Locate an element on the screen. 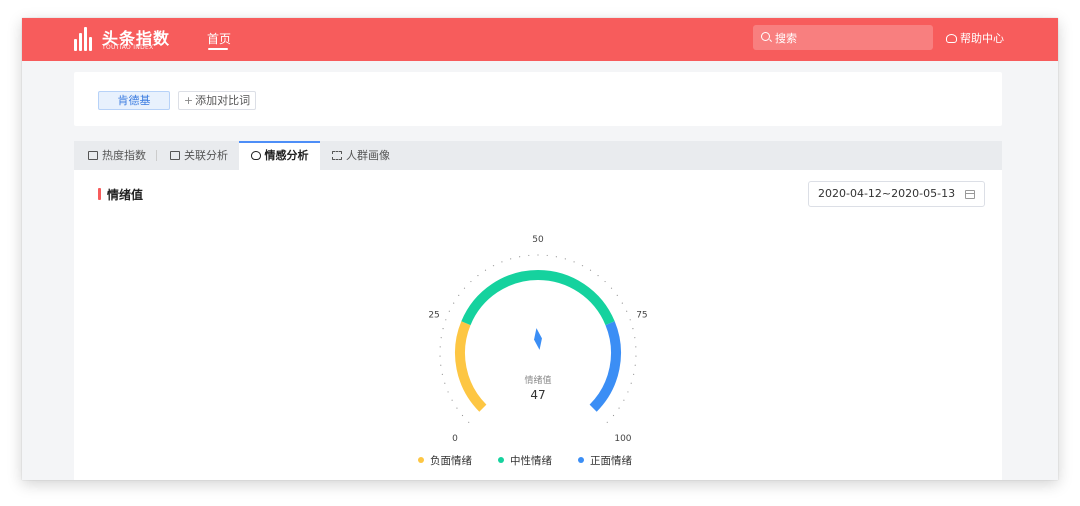  keyword-tag: 肯德基 is located at coordinates (134, 100).